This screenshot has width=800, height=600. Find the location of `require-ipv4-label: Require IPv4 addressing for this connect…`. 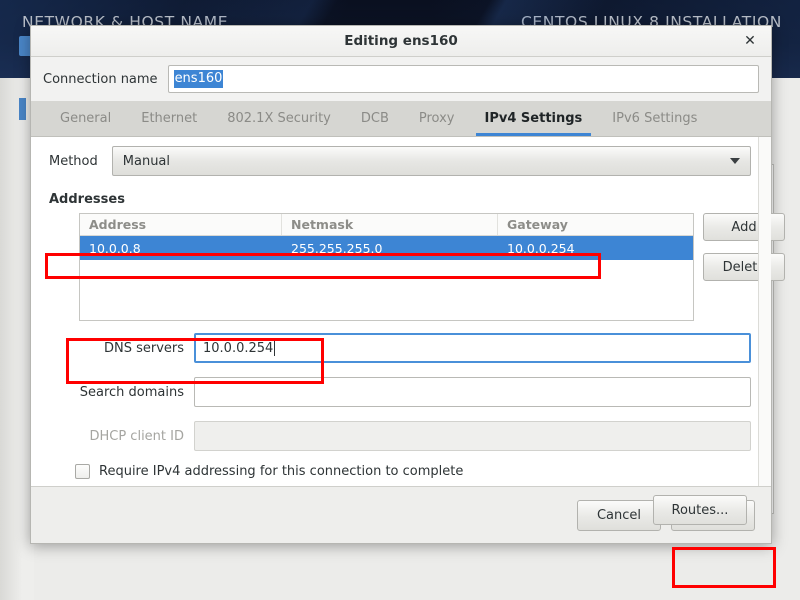

require-ipv4-label: Require IPv4 addressing for this connect… is located at coordinates (281, 471).